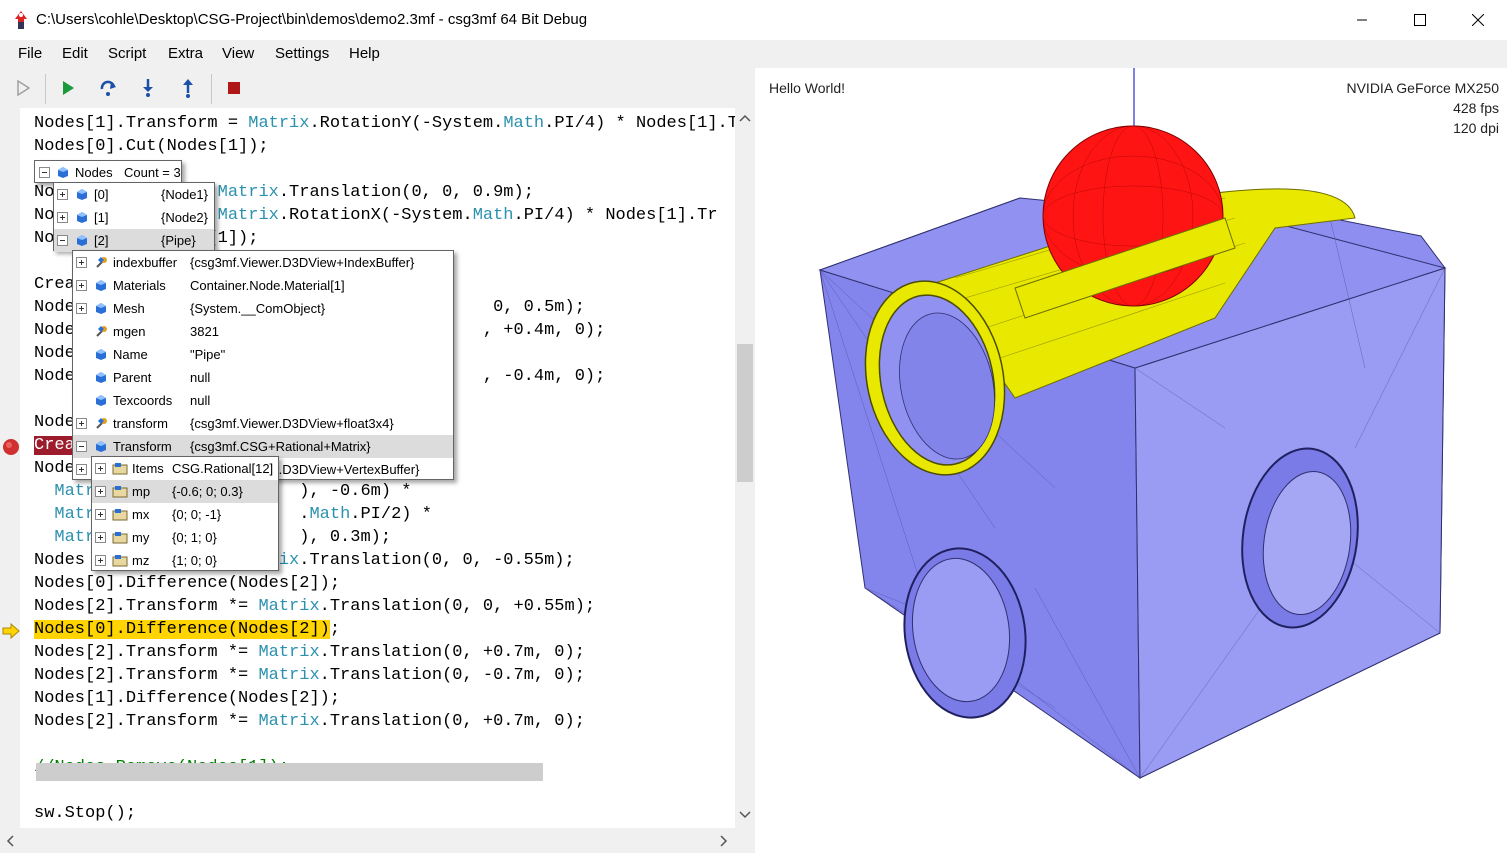 The image size is (1507, 853). Describe the element at coordinates (129, 331) in the screenshot. I see `debug-name: mgen` at that location.